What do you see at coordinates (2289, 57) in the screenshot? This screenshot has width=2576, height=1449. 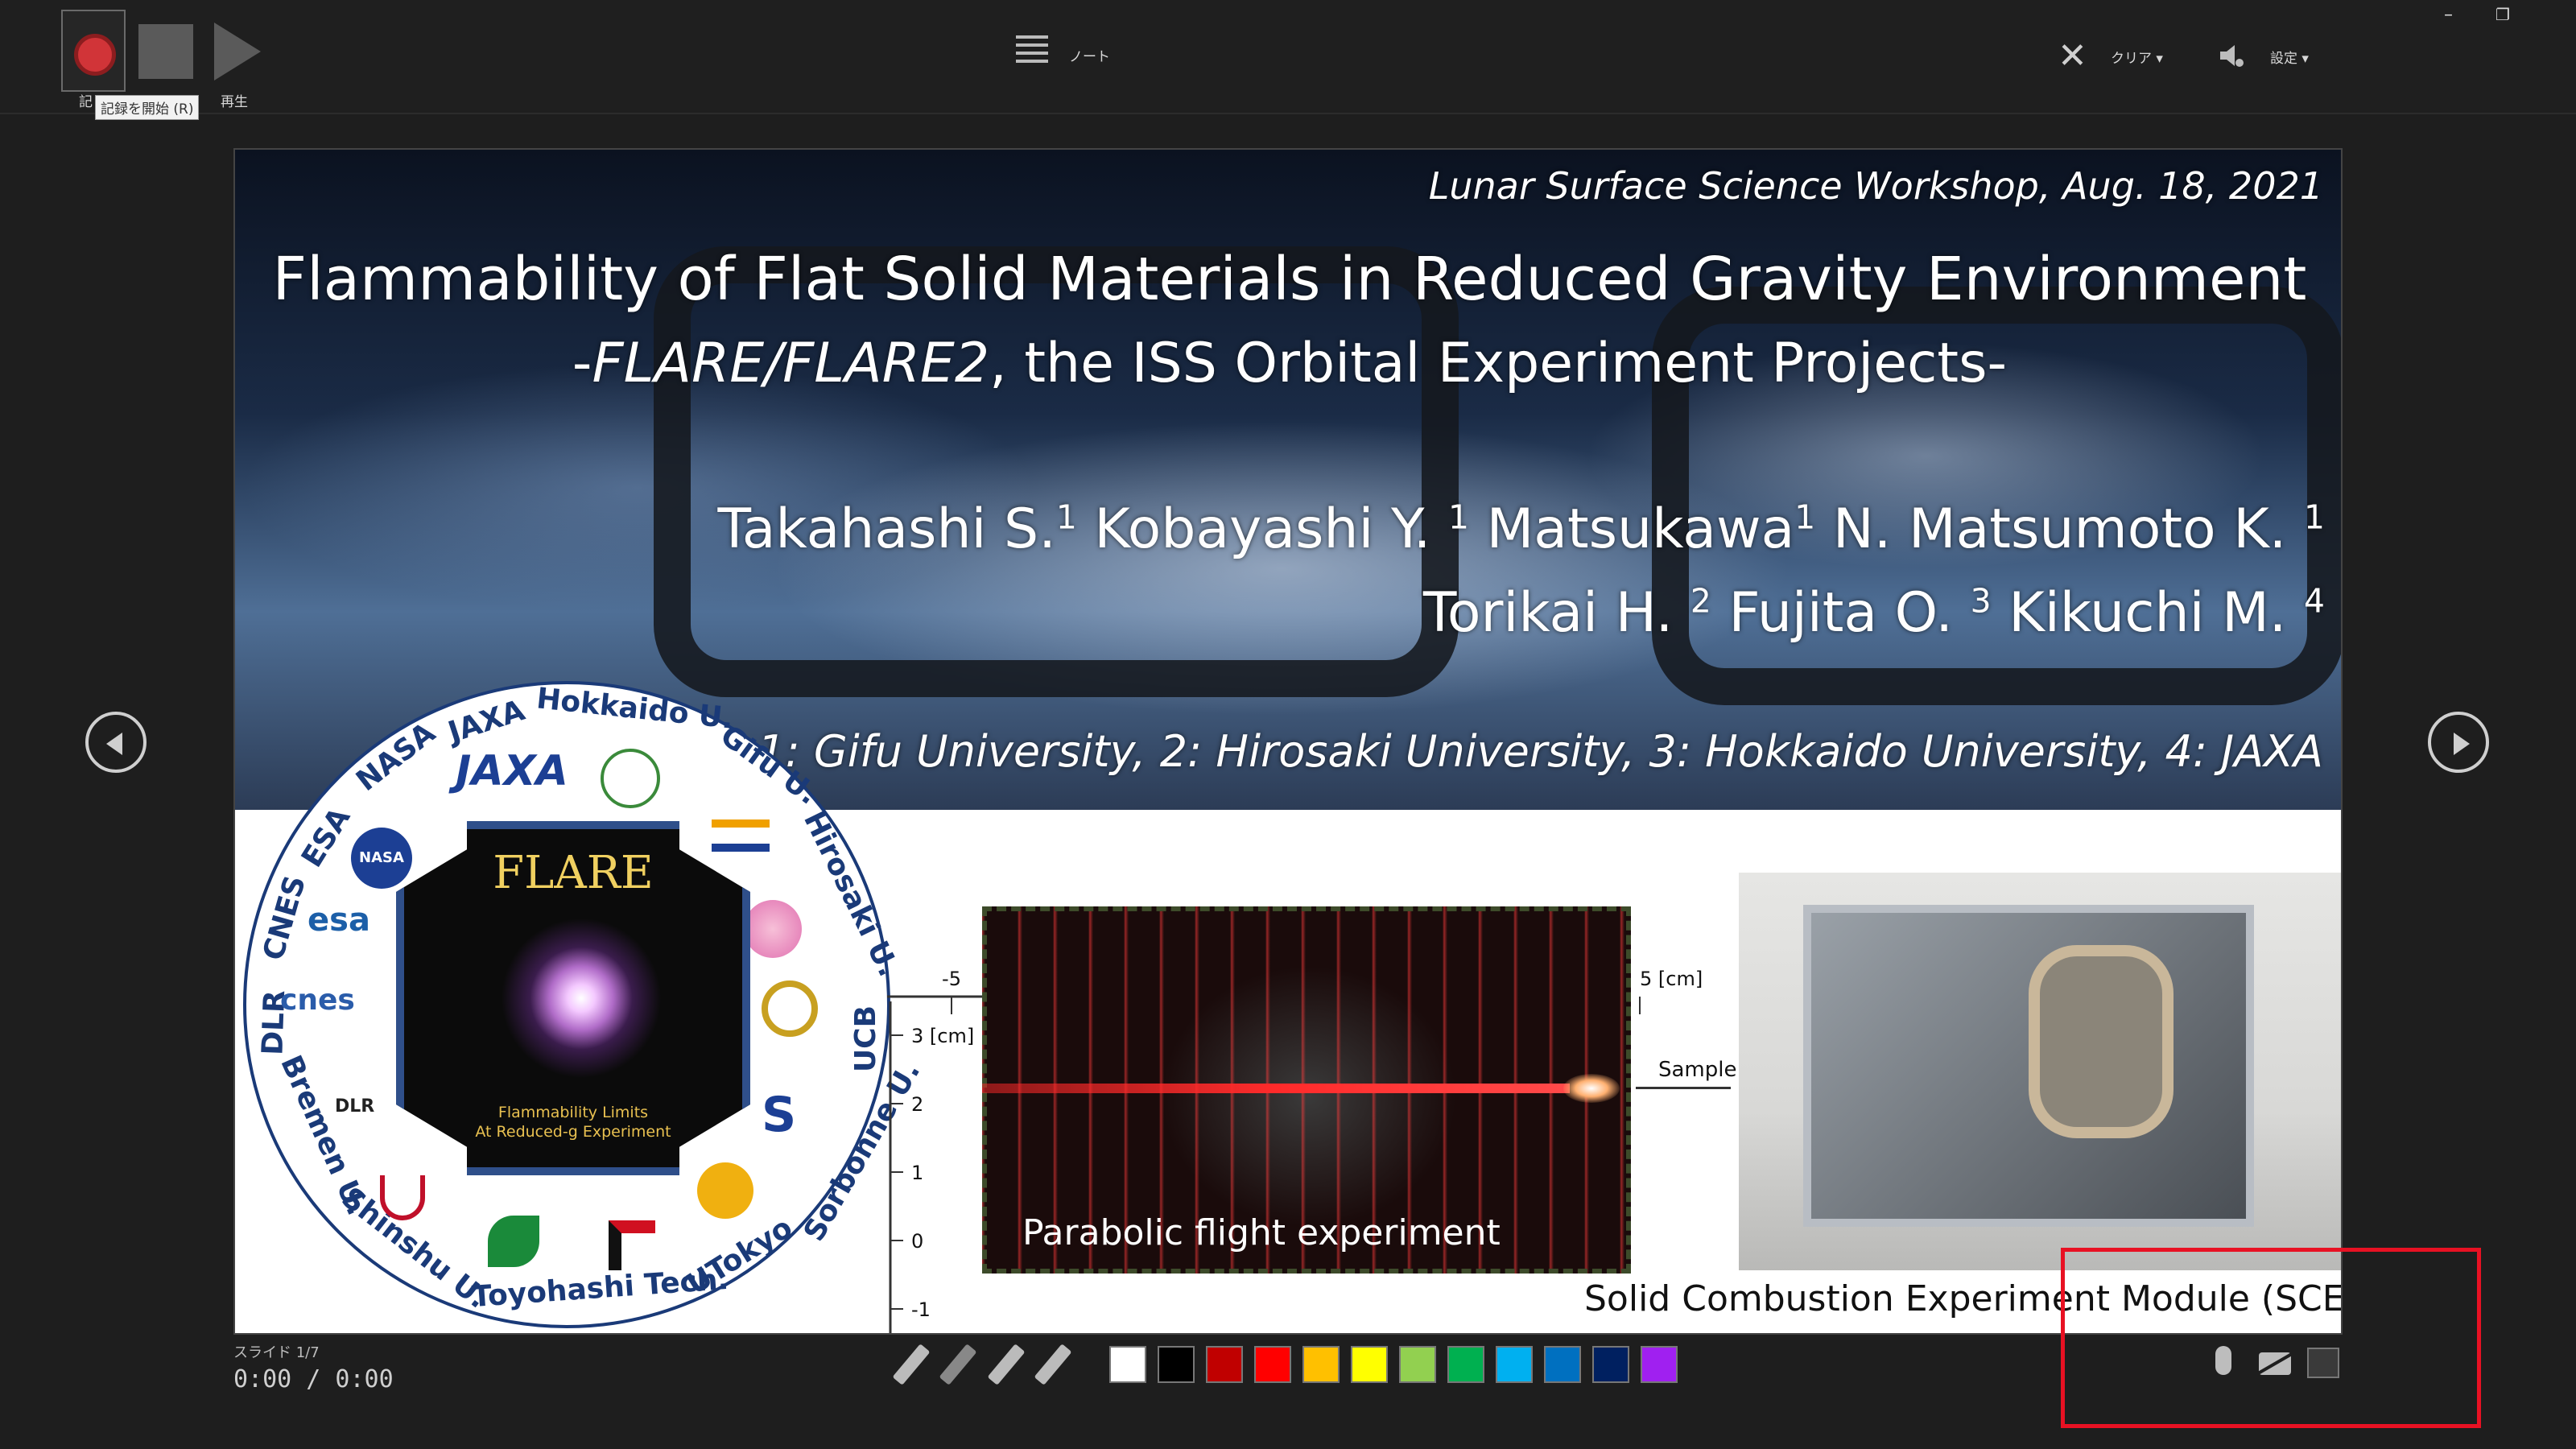 I see `settings-label: 設定 ▾` at bounding box center [2289, 57].